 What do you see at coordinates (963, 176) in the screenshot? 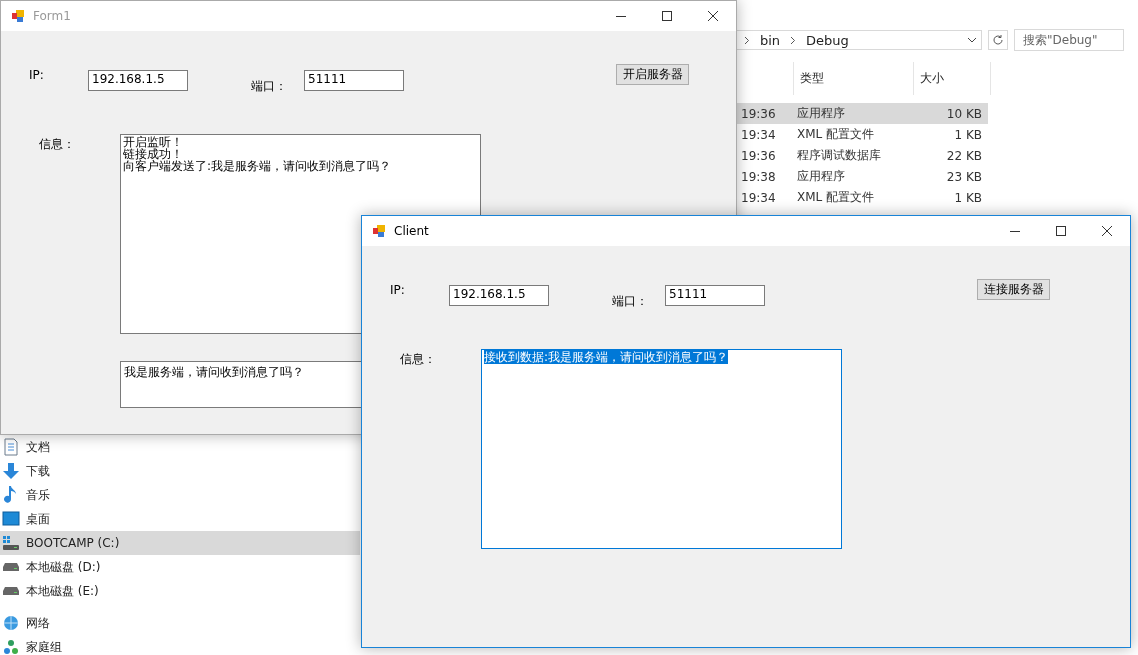
I see `file-size: 23 KB` at bounding box center [963, 176].